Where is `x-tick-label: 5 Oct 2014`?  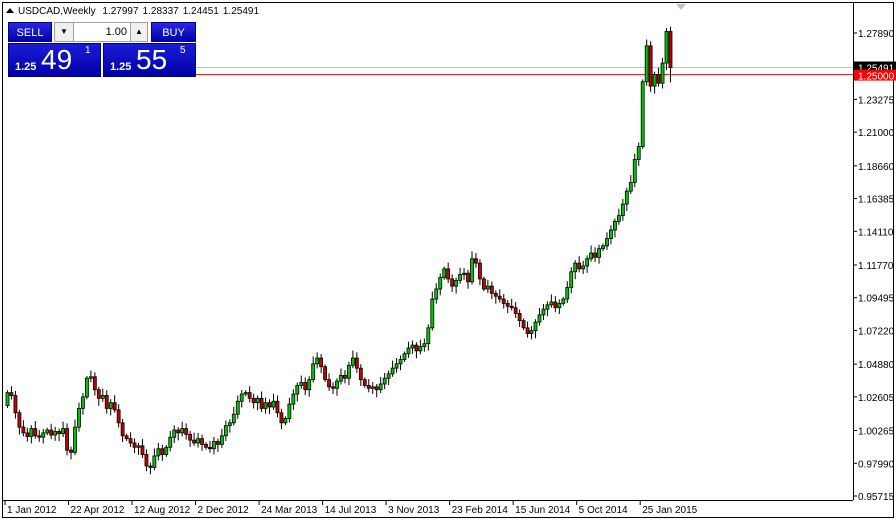
x-tick-label: 5 Oct 2014 is located at coordinates (603, 510).